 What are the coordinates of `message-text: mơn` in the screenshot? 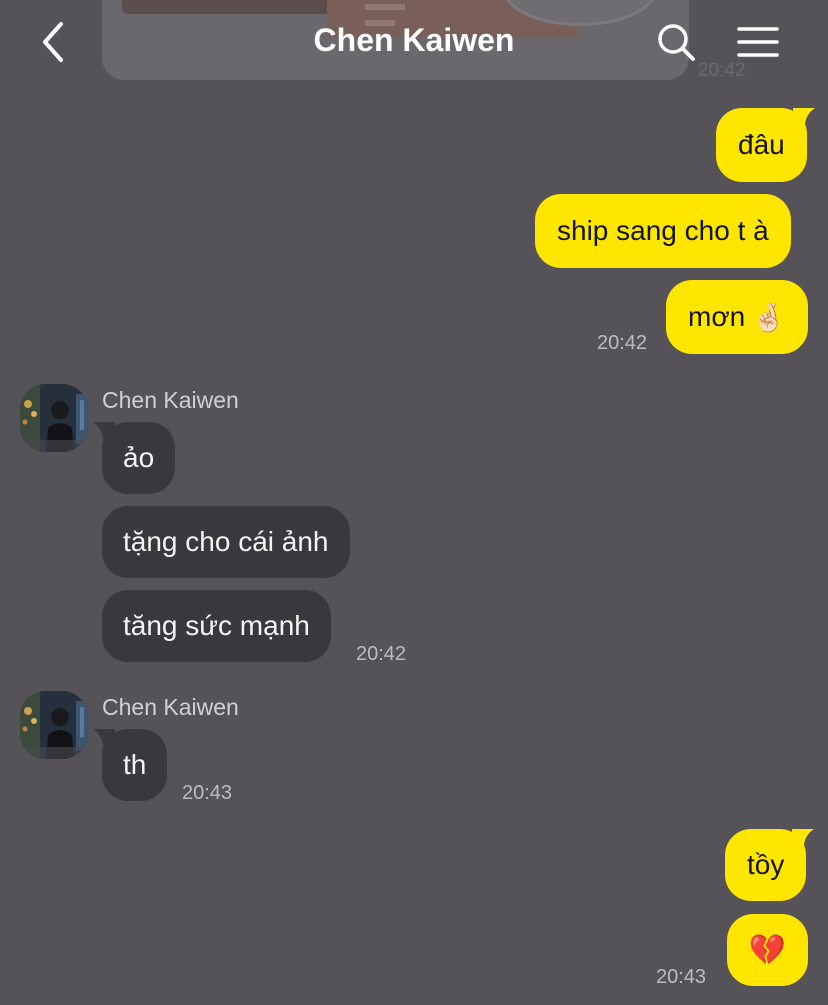 It's located at (717, 316).